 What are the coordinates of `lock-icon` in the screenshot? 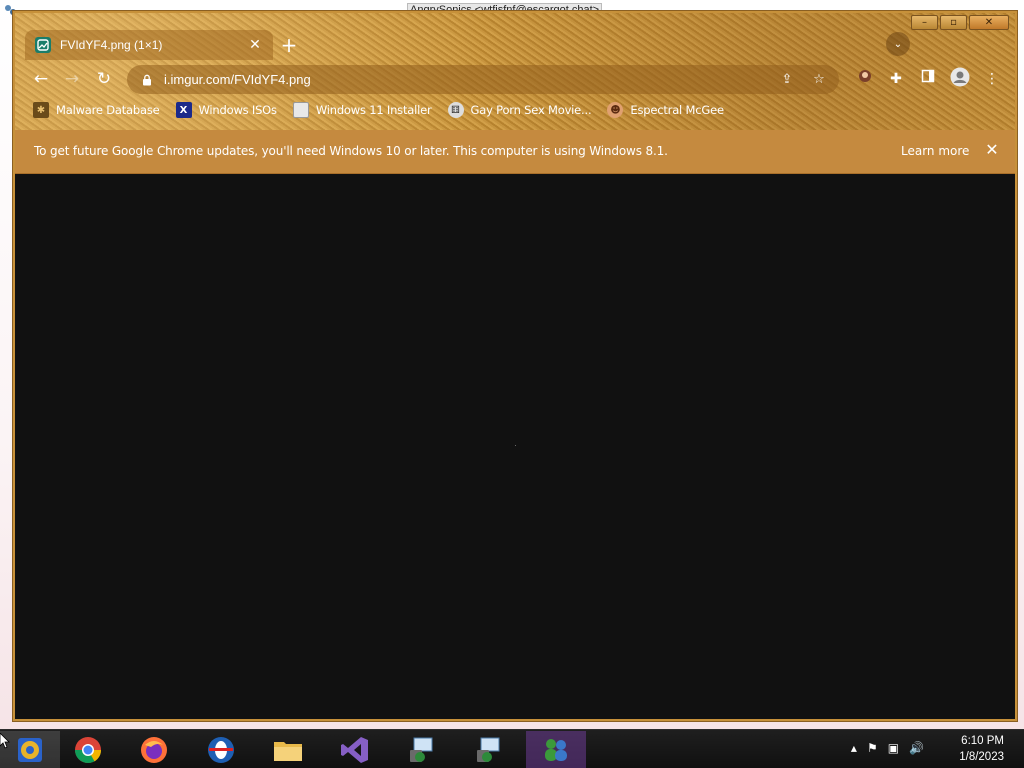 It's located at (147, 79).